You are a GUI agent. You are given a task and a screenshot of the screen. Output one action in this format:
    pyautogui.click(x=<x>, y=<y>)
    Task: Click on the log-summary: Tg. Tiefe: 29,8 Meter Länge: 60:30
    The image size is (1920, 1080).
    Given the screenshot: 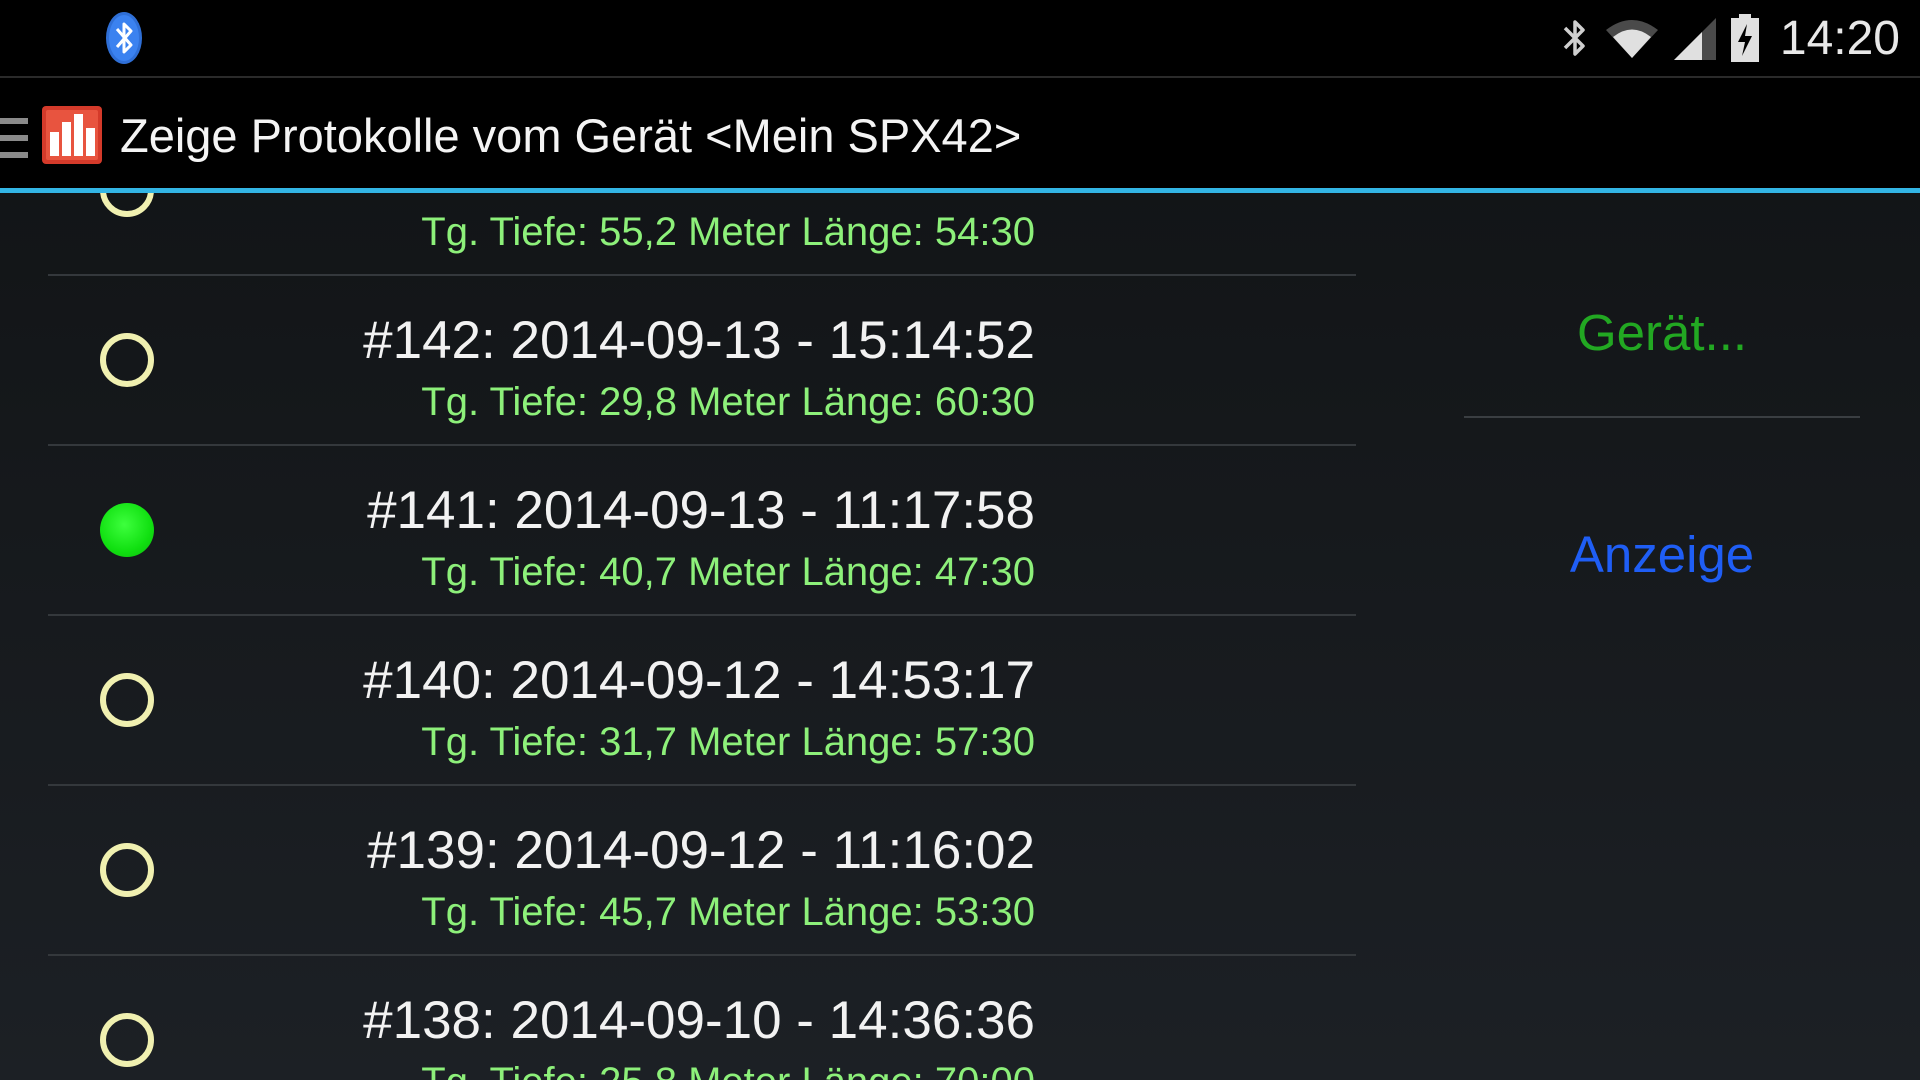 What is the action you would take?
    pyautogui.click(x=728, y=402)
    